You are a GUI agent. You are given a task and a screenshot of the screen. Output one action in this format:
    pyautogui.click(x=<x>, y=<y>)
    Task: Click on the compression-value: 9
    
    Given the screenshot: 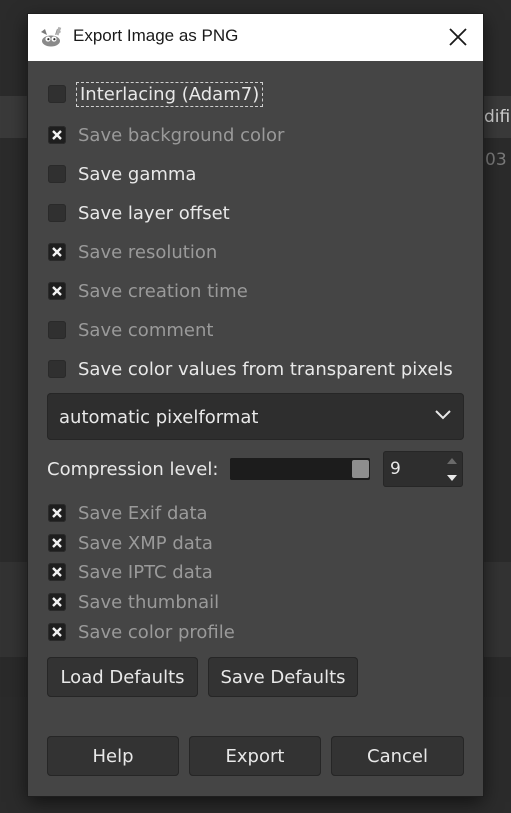 What is the action you would take?
    pyautogui.click(x=395, y=469)
    